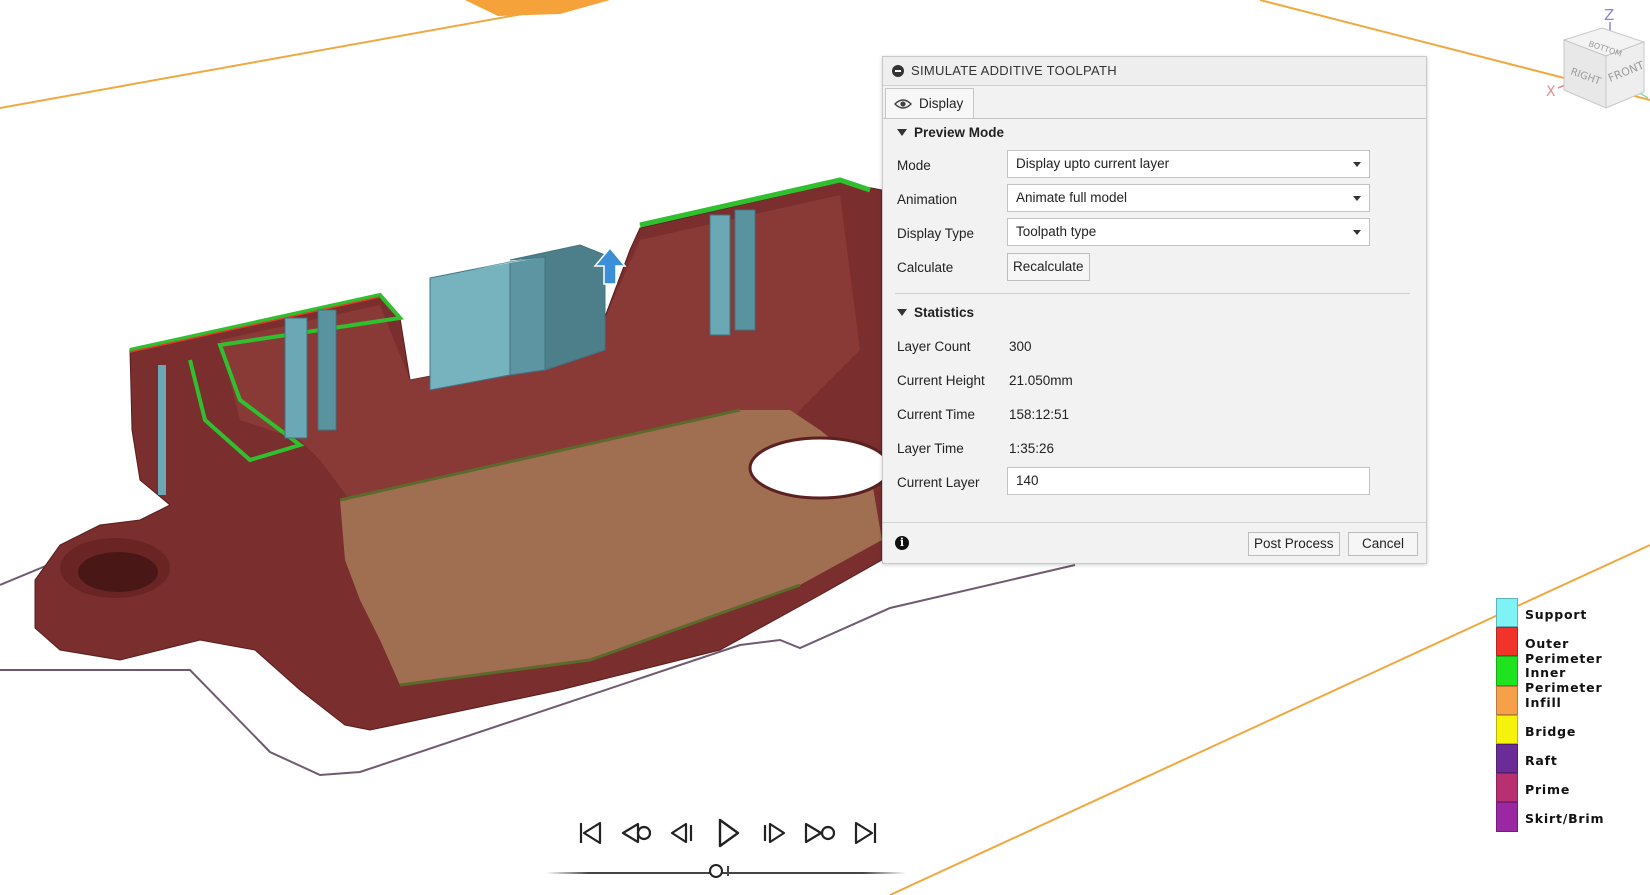 The width and height of the screenshot is (1650, 895). What do you see at coordinates (1188, 198) in the screenshot?
I see `animation-select: Animate full model` at bounding box center [1188, 198].